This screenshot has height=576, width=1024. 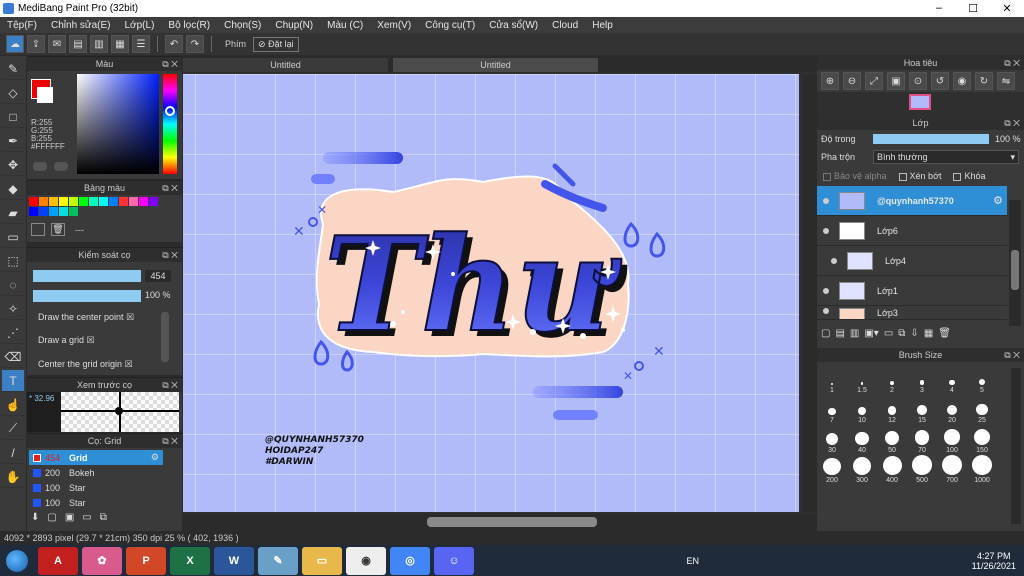 I want to click on options-scrollbar, so click(x=165, y=337).